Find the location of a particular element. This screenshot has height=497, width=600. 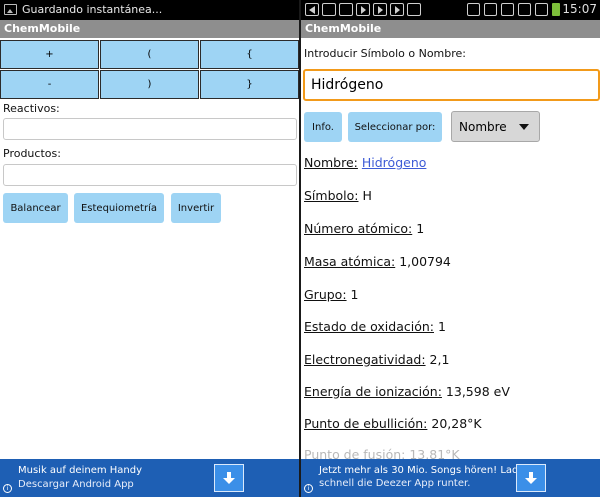

property-value: 2,1 is located at coordinates (439, 359).